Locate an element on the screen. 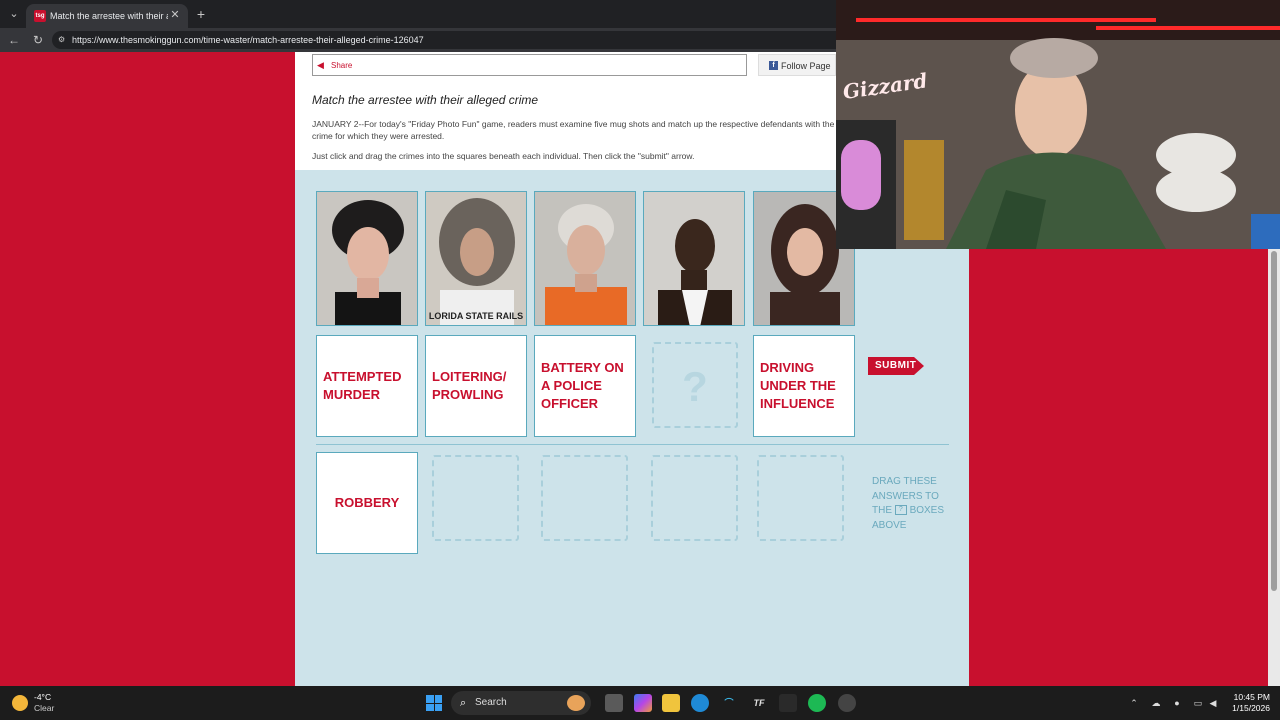 This screenshot has height=720, width=1280. submit-label: SUBMIT is located at coordinates (896, 365).